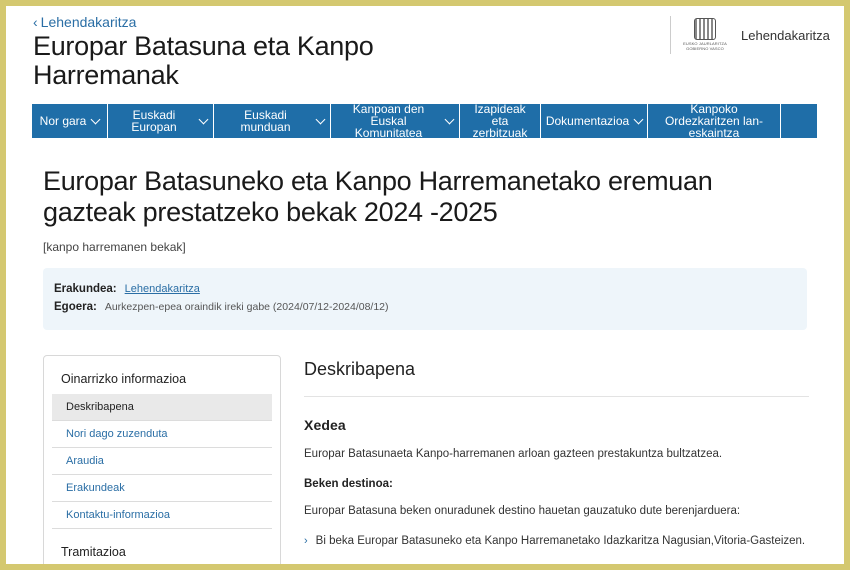 This screenshot has width=850, height=570. I want to click on nav-item-label: Kanpoko Ordezkaritzen lan-eskaintza, so click(714, 121).